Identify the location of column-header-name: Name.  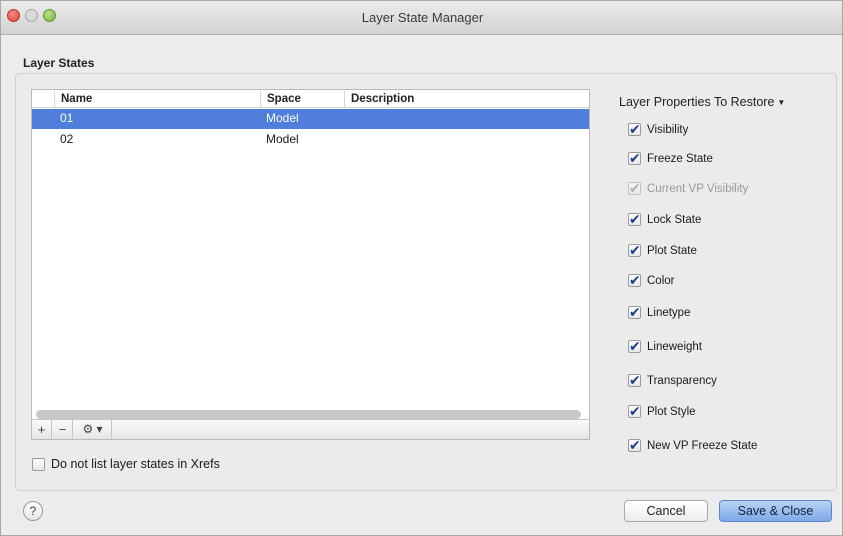
(157, 99).